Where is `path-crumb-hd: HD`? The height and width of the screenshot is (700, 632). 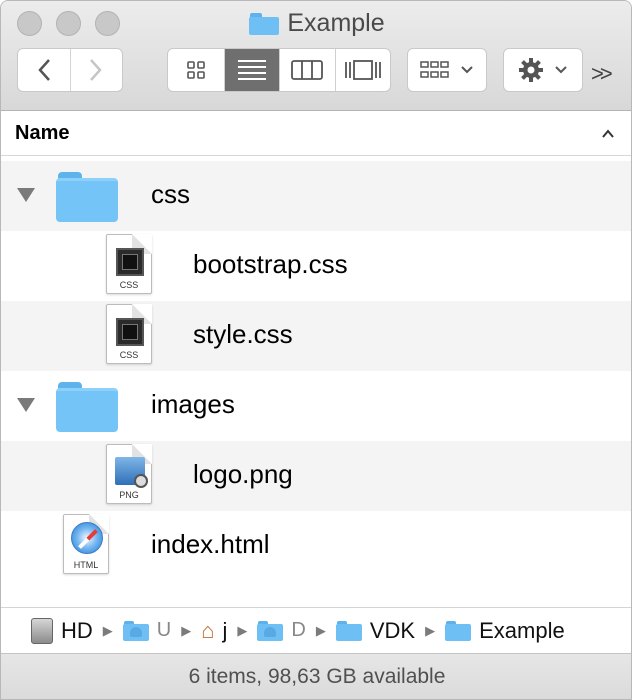
path-crumb-hd: HD is located at coordinates (62, 630).